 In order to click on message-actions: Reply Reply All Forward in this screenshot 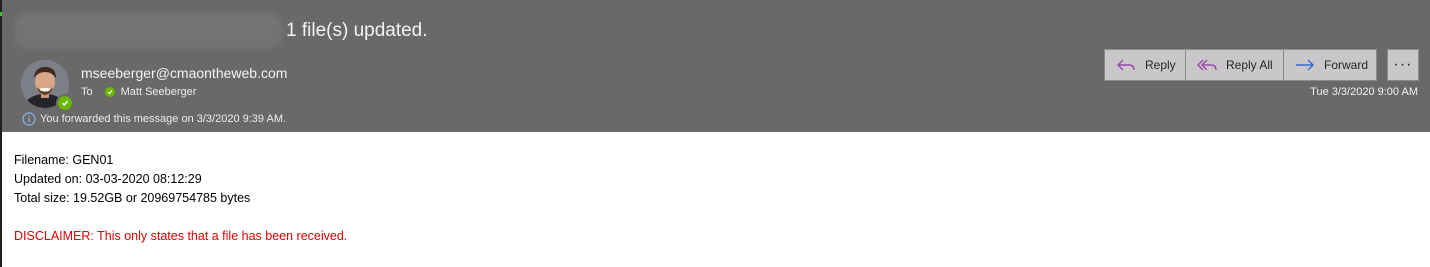, I will do `click(1240, 65)`.